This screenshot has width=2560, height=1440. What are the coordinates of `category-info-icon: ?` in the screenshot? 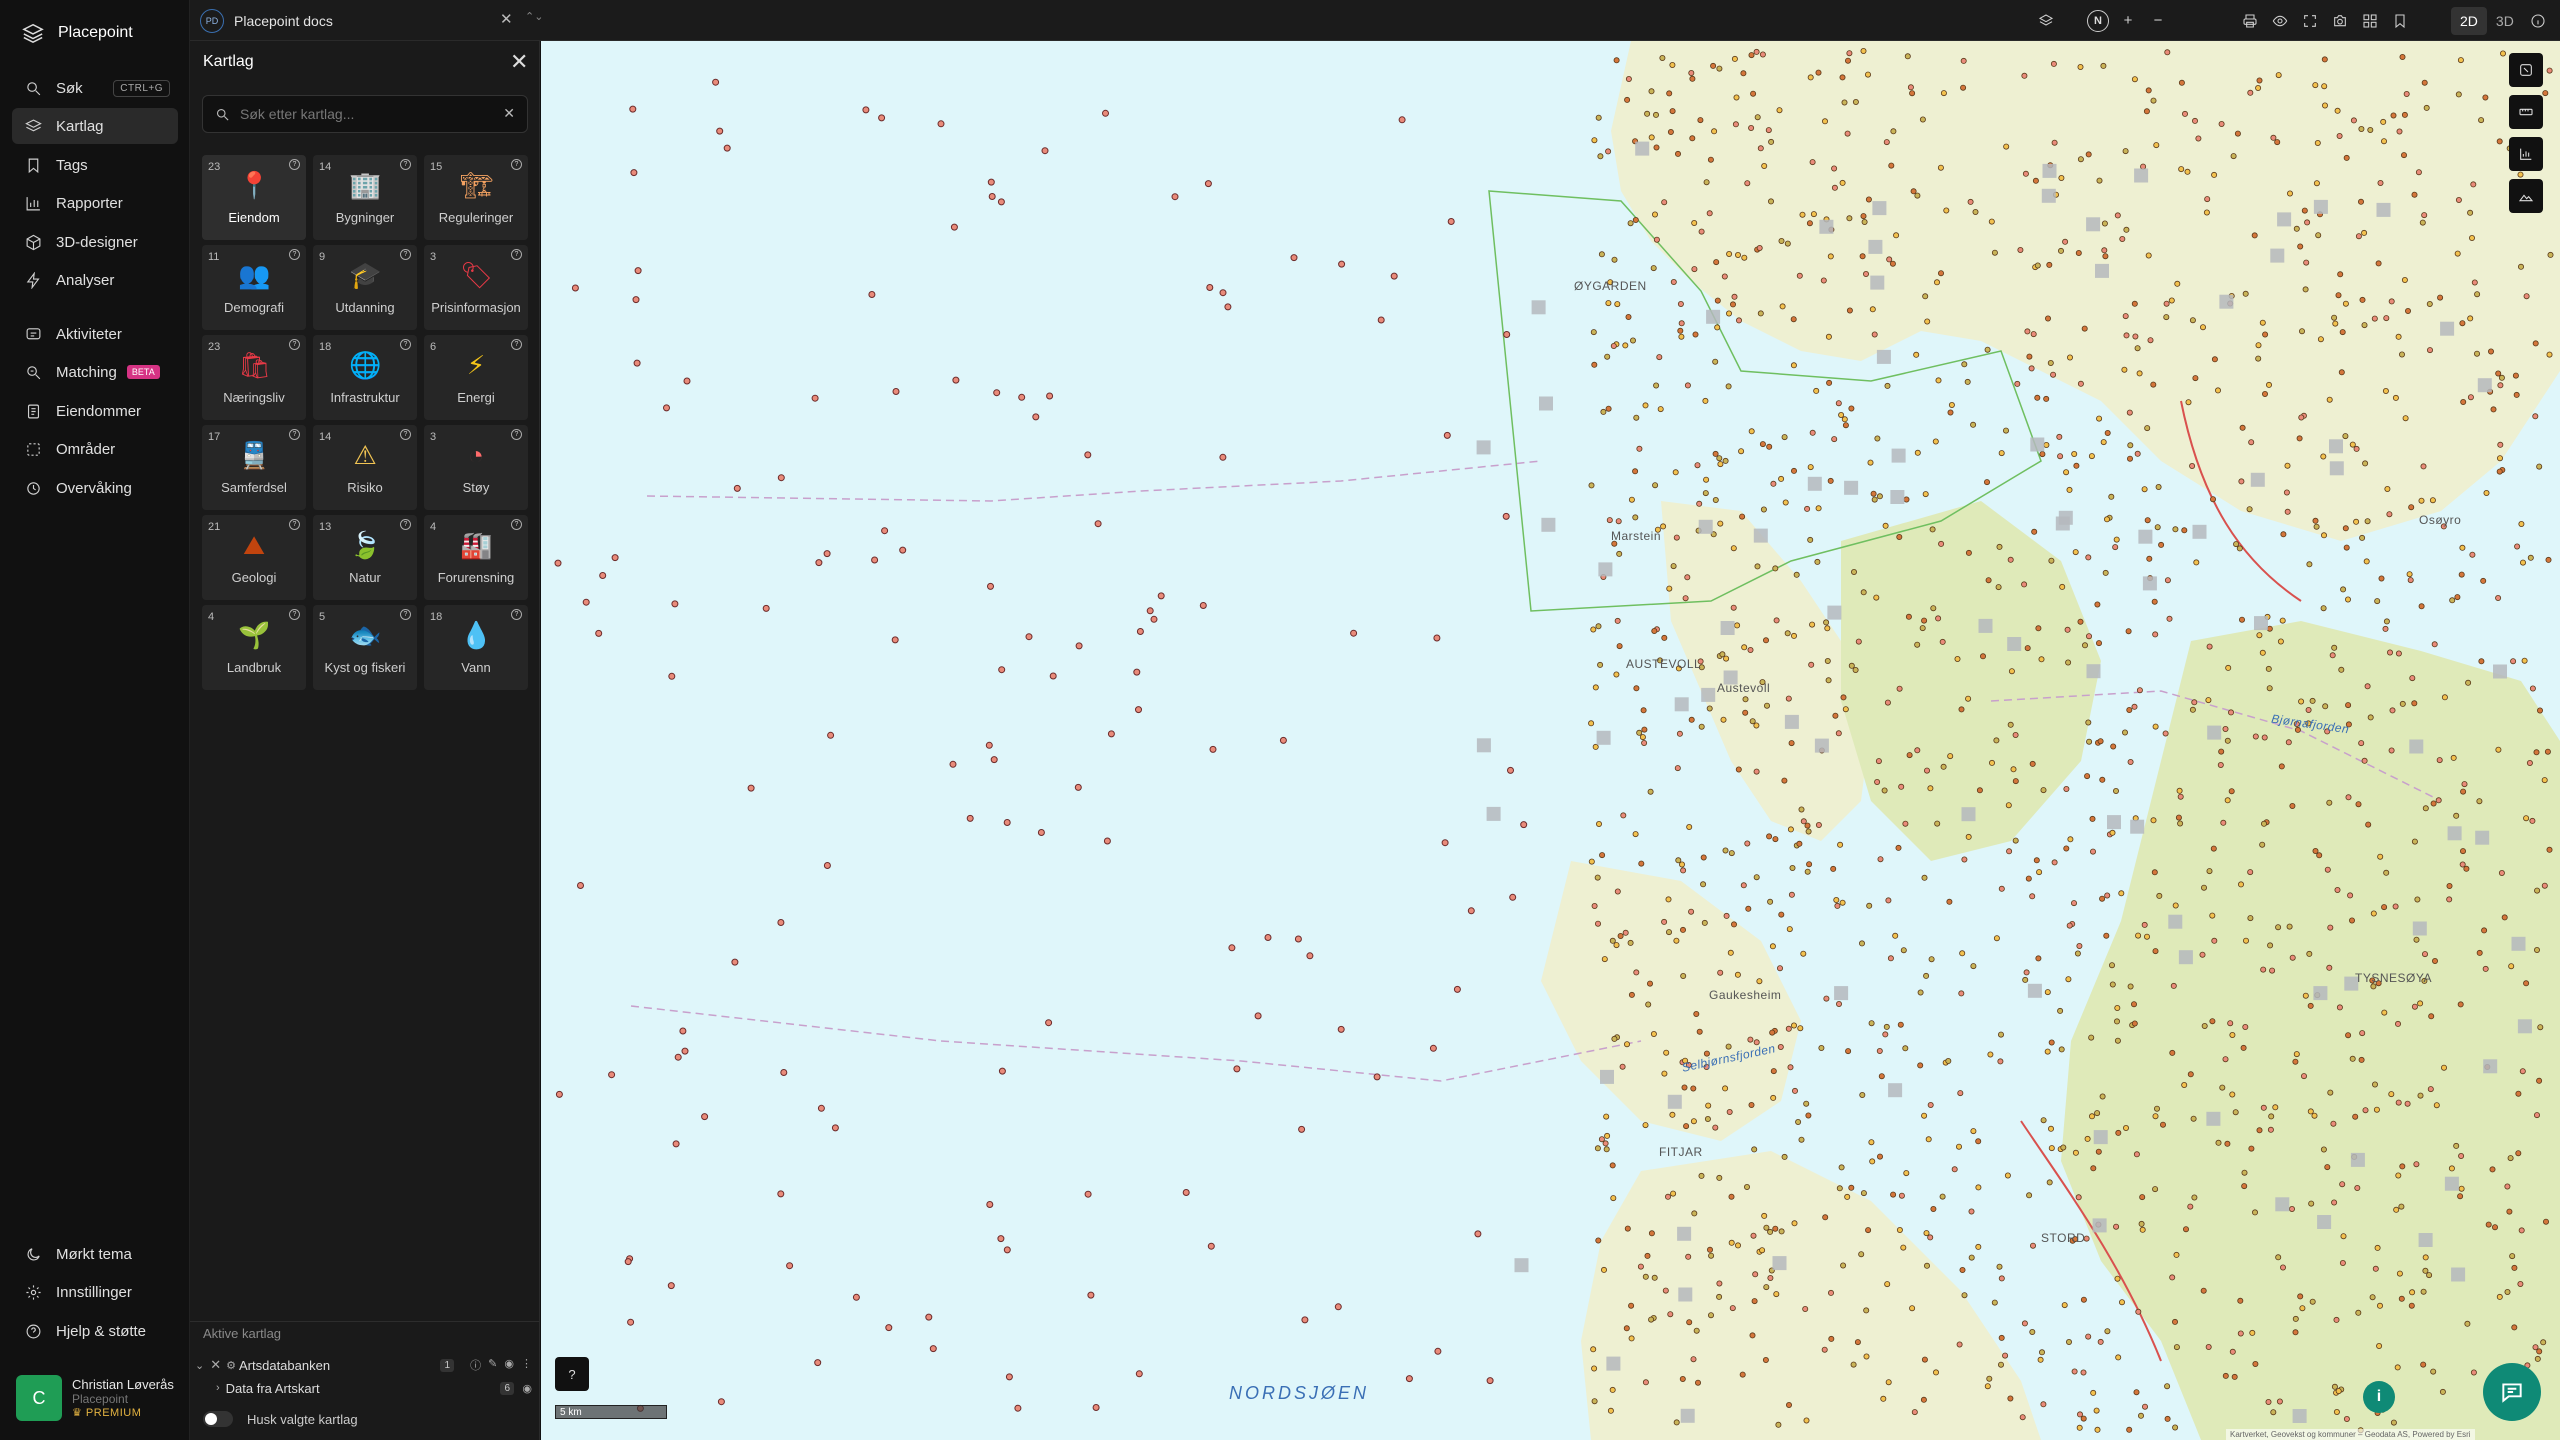 It's located at (294, 434).